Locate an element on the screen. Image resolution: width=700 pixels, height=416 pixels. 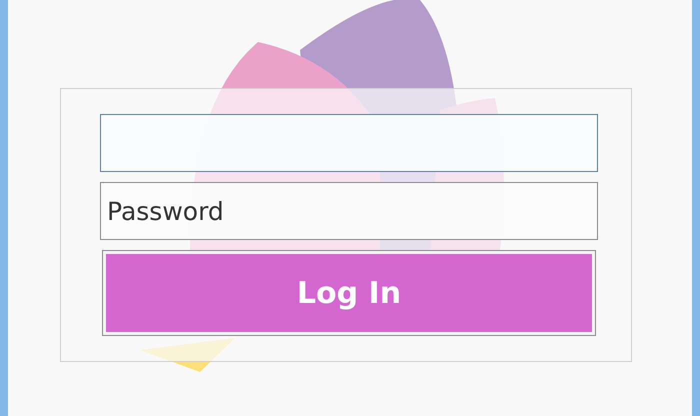
login-button: Log In is located at coordinates (349, 293).